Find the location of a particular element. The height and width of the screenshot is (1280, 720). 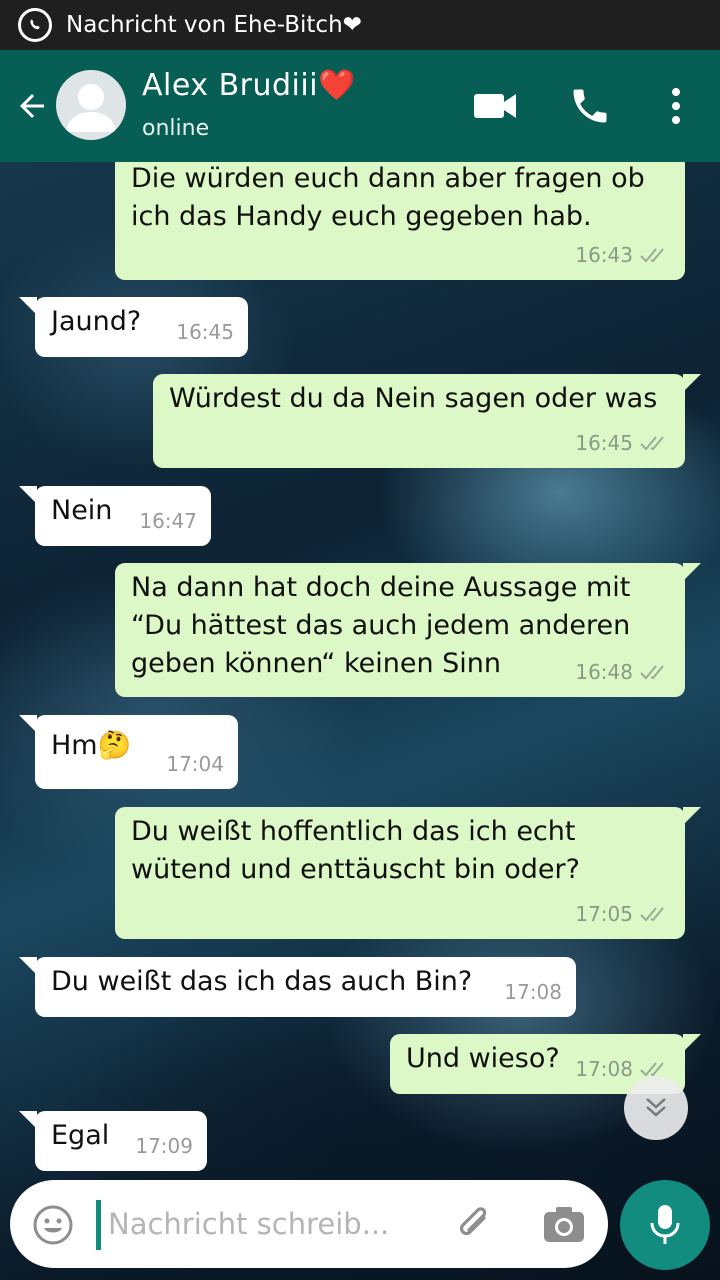

contact-name: Alex Brudiii❤️ is located at coordinates (249, 85).